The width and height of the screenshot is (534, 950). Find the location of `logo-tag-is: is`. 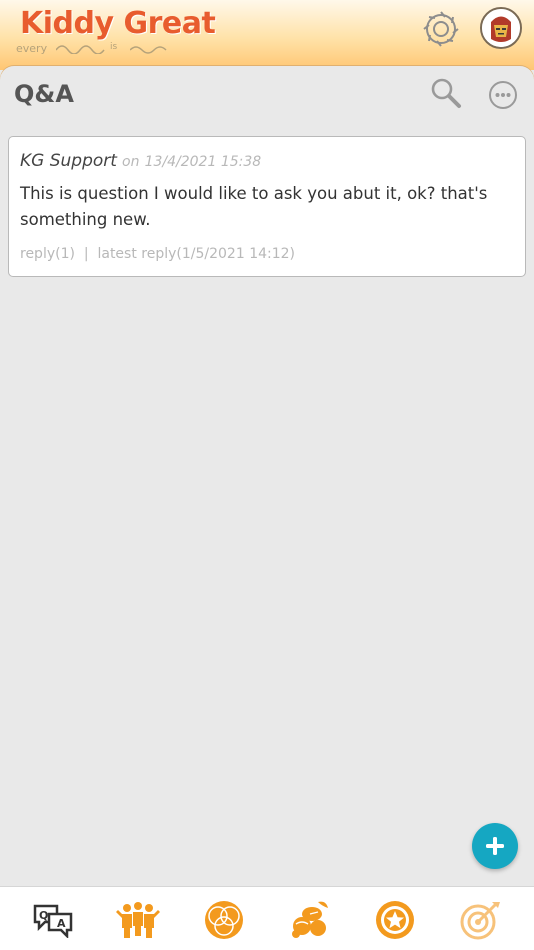

logo-tag-is: is is located at coordinates (114, 47).